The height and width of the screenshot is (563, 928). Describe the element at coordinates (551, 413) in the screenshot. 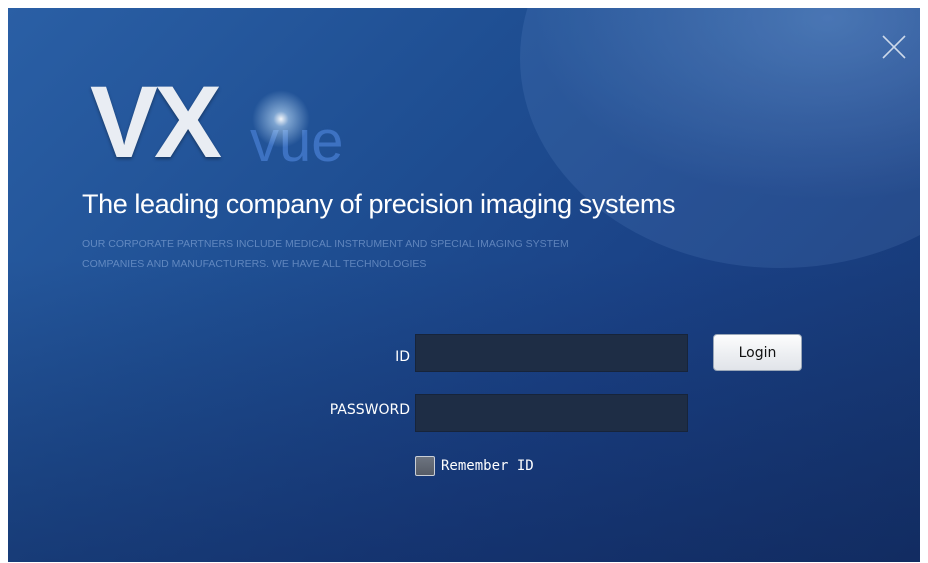

I see `password-input` at that location.